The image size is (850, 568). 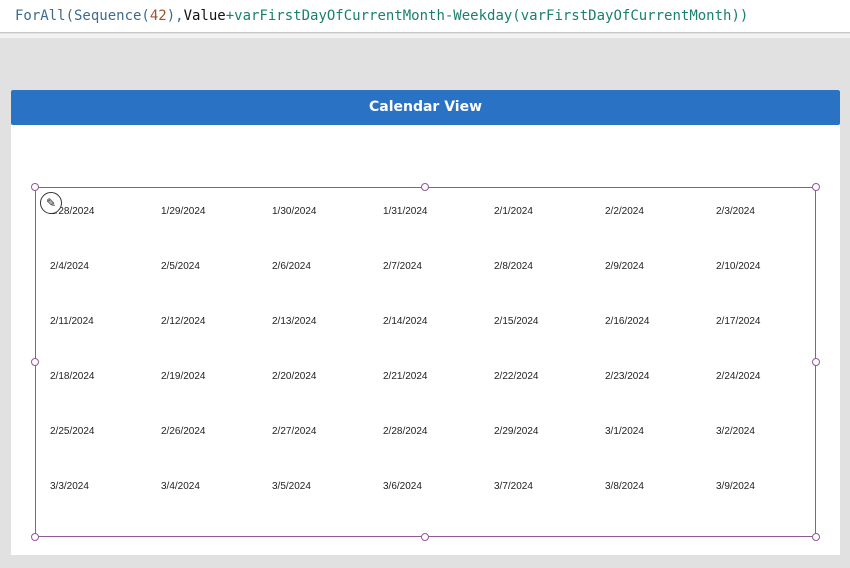 I want to click on date-cell: 3/4/2024, so click(x=180, y=486).